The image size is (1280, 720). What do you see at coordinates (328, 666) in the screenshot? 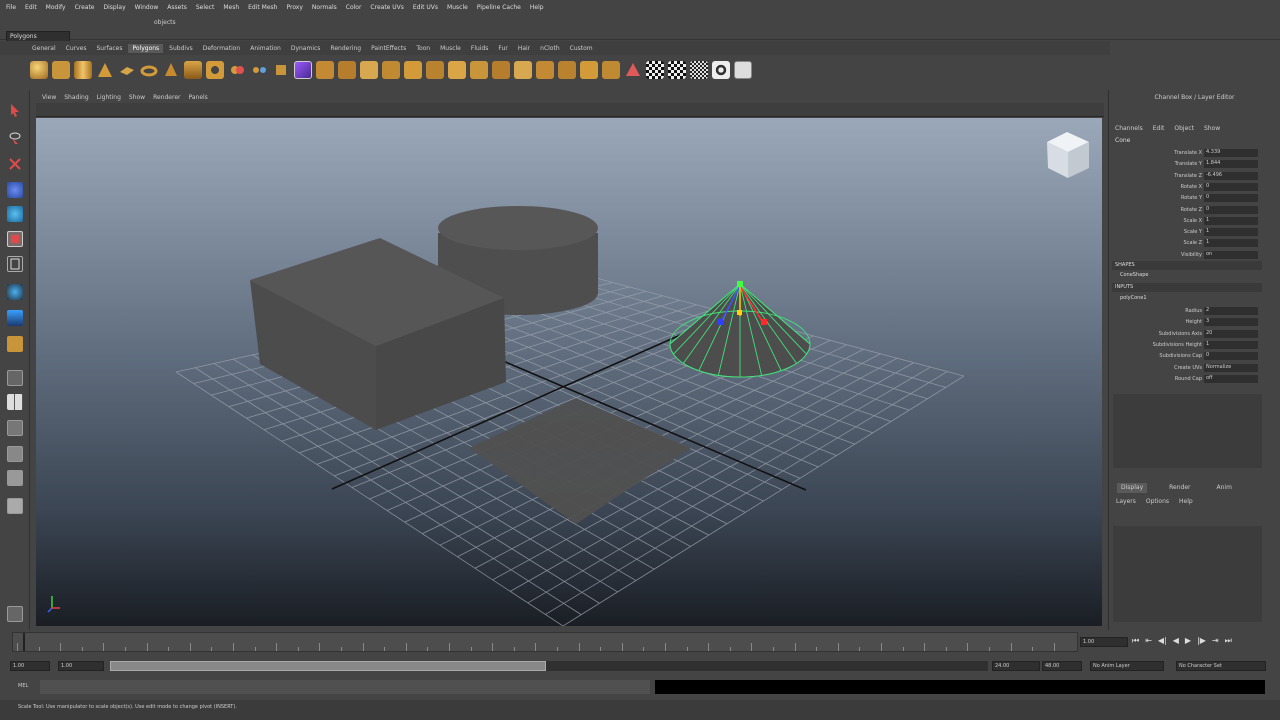
I see `range-slider-handle` at bounding box center [328, 666].